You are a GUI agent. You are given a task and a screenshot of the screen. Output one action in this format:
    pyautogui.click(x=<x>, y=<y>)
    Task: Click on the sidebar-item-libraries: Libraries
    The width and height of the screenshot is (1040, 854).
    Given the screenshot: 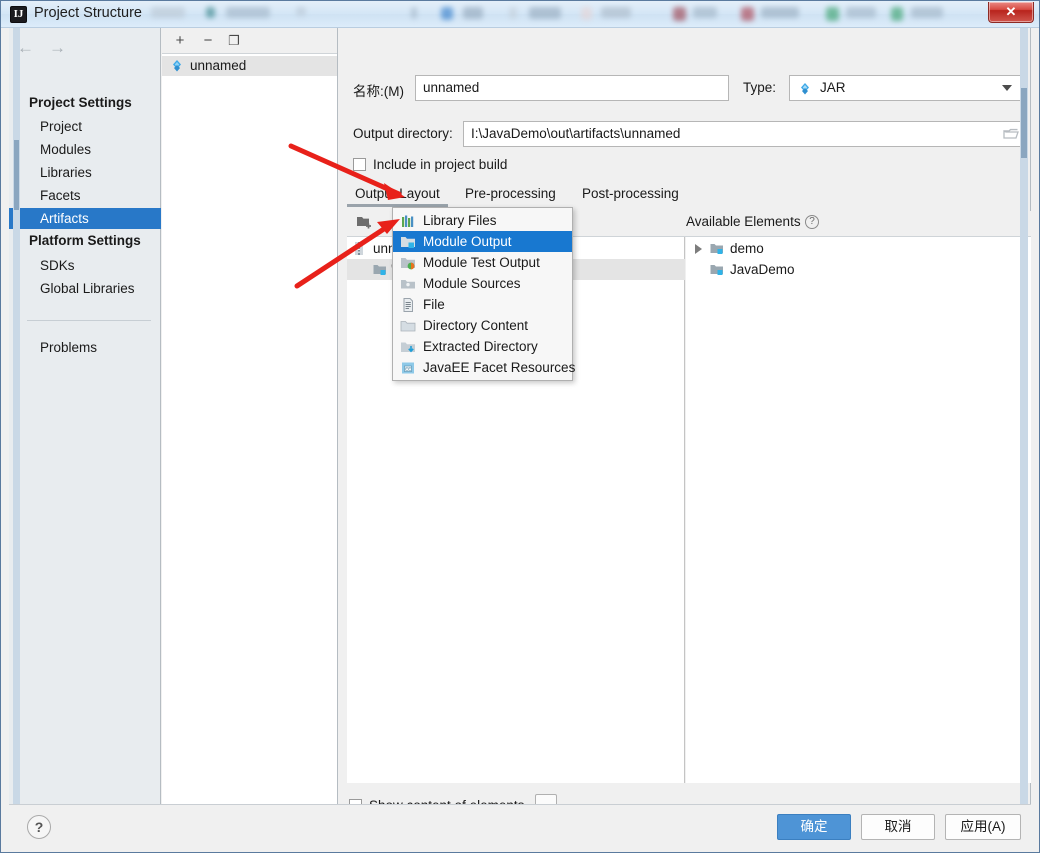 What is the action you would take?
    pyautogui.click(x=85, y=172)
    